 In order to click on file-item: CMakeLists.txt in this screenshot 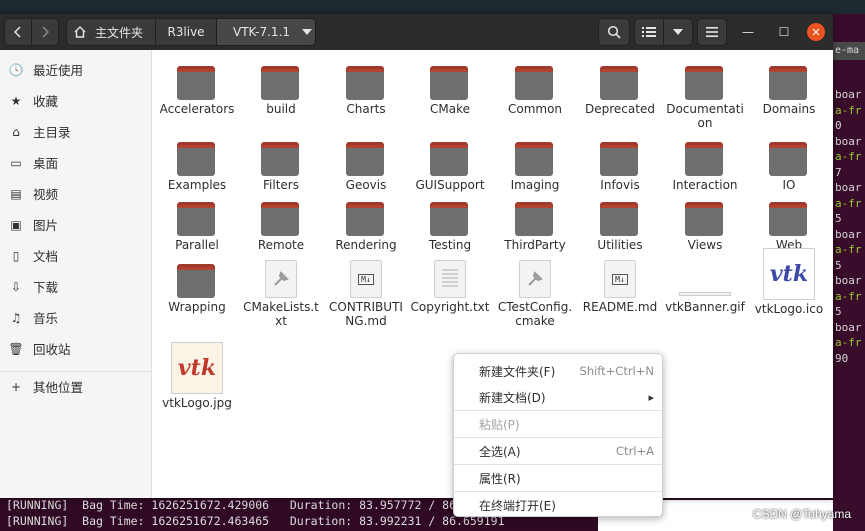, I will do `click(281, 288)`.